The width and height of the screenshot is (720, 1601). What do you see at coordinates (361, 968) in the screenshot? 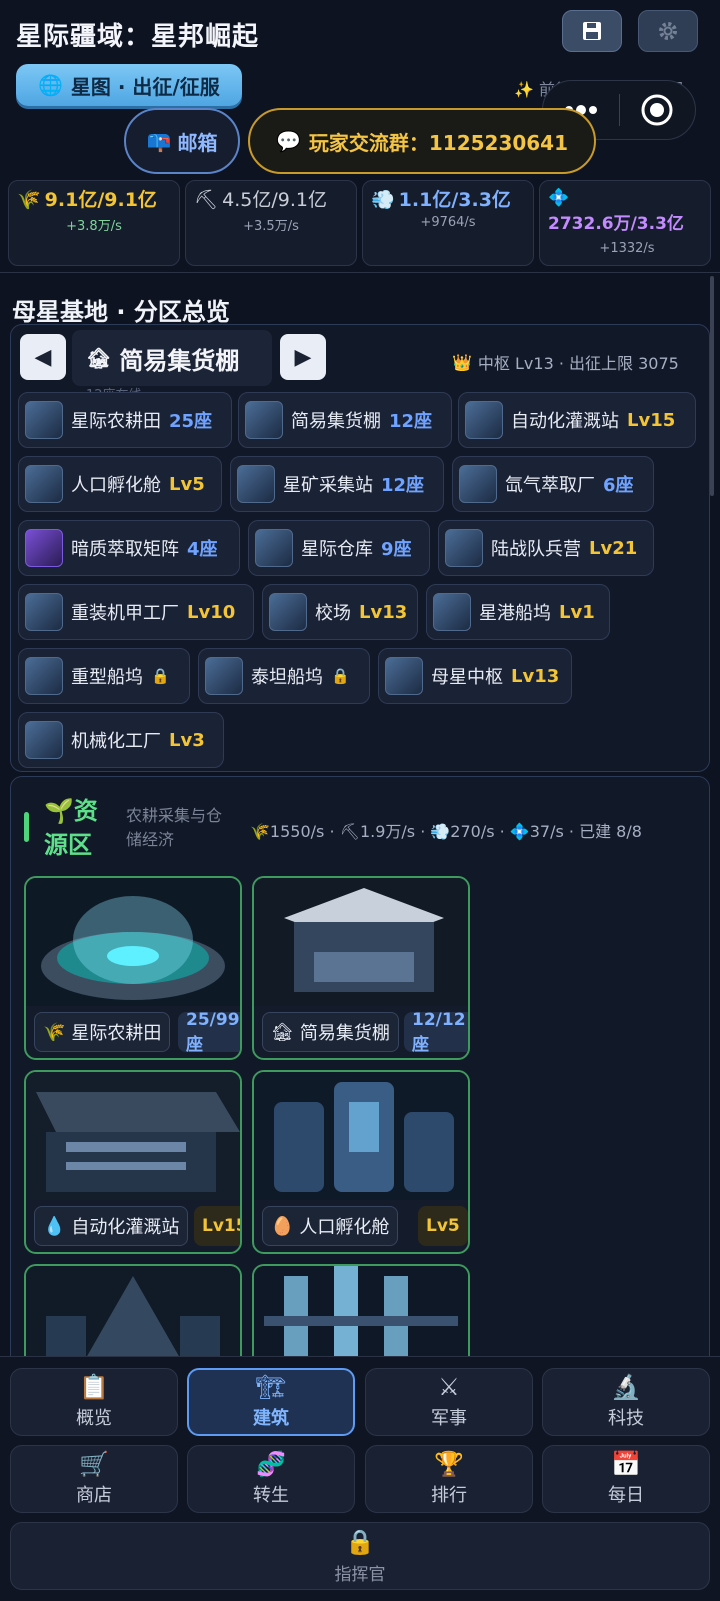
I see `building-card: 🏚 简易集货棚 12/12 座` at bounding box center [361, 968].